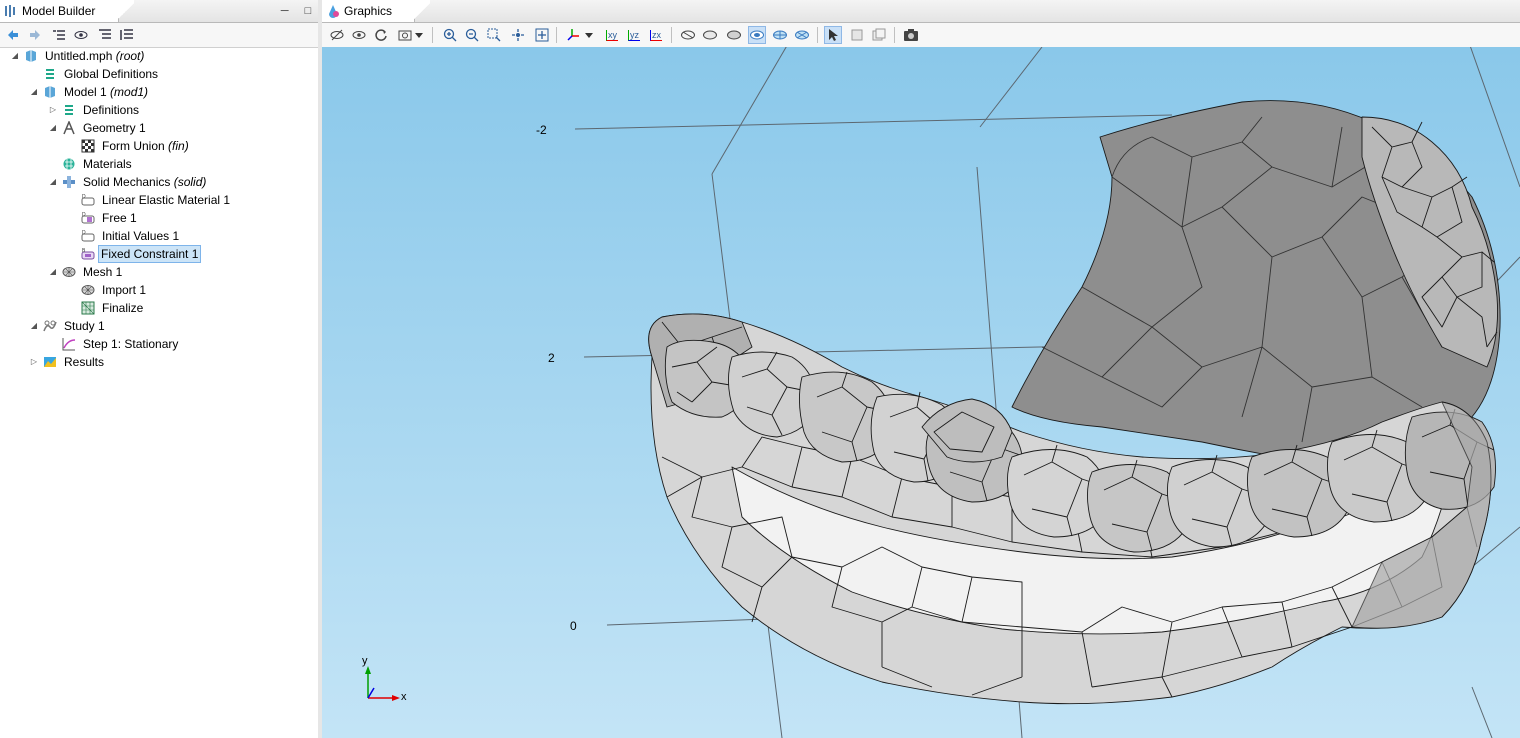 Image resolution: width=1520 pixels, height=738 pixels. Describe the element at coordinates (494, 35) in the screenshot. I see `zoom-box-icon` at that location.